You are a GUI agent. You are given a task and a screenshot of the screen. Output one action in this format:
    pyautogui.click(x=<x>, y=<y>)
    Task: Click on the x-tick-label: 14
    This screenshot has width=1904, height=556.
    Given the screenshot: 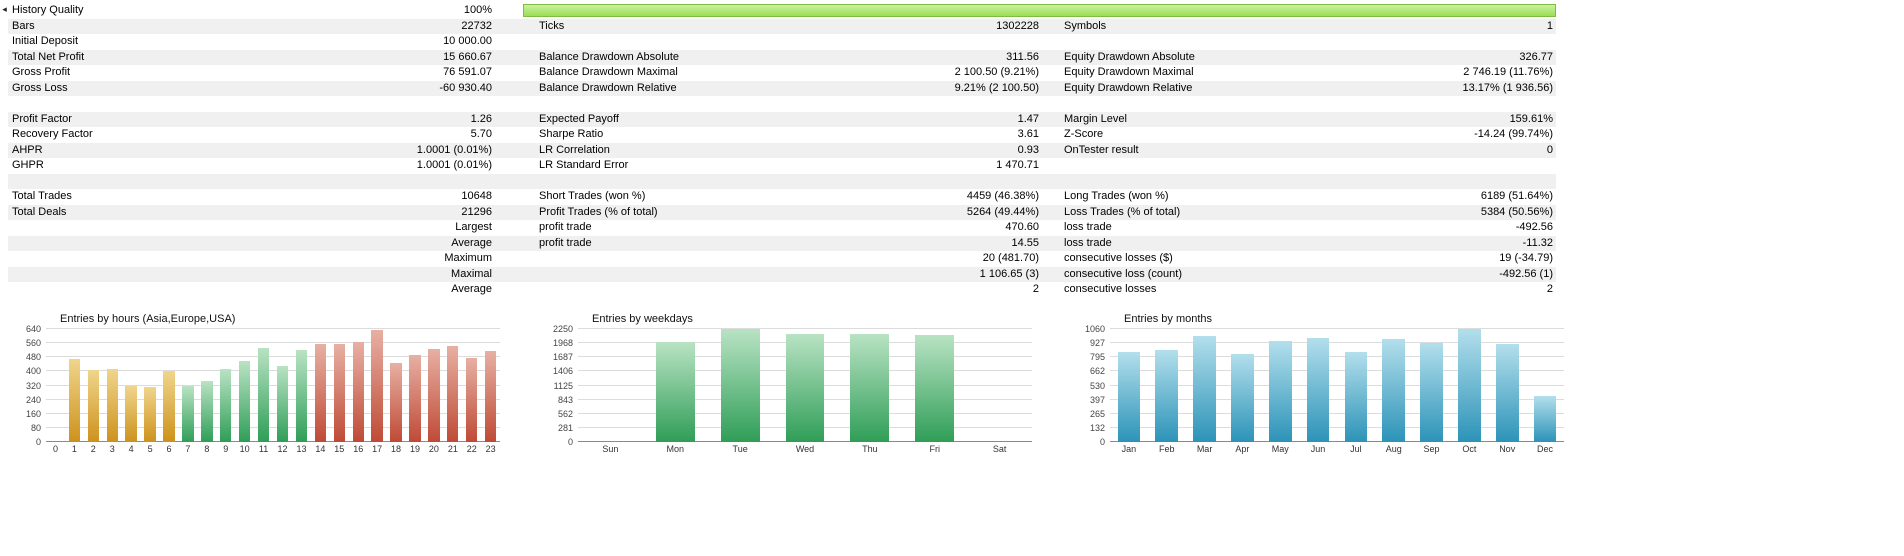 What is the action you would take?
    pyautogui.click(x=320, y=449)
    